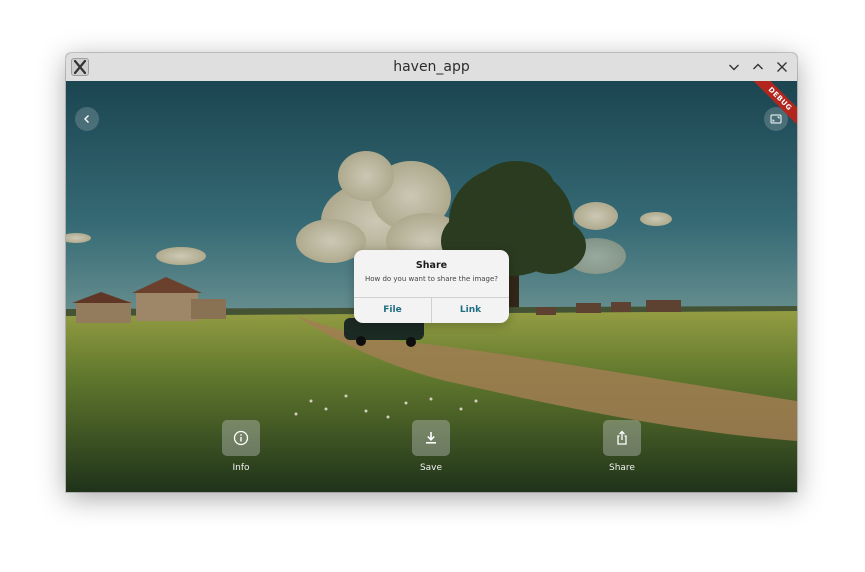 This screenshot has width=865, height=572. I want to click on link-button: Link, so click(470, 310).